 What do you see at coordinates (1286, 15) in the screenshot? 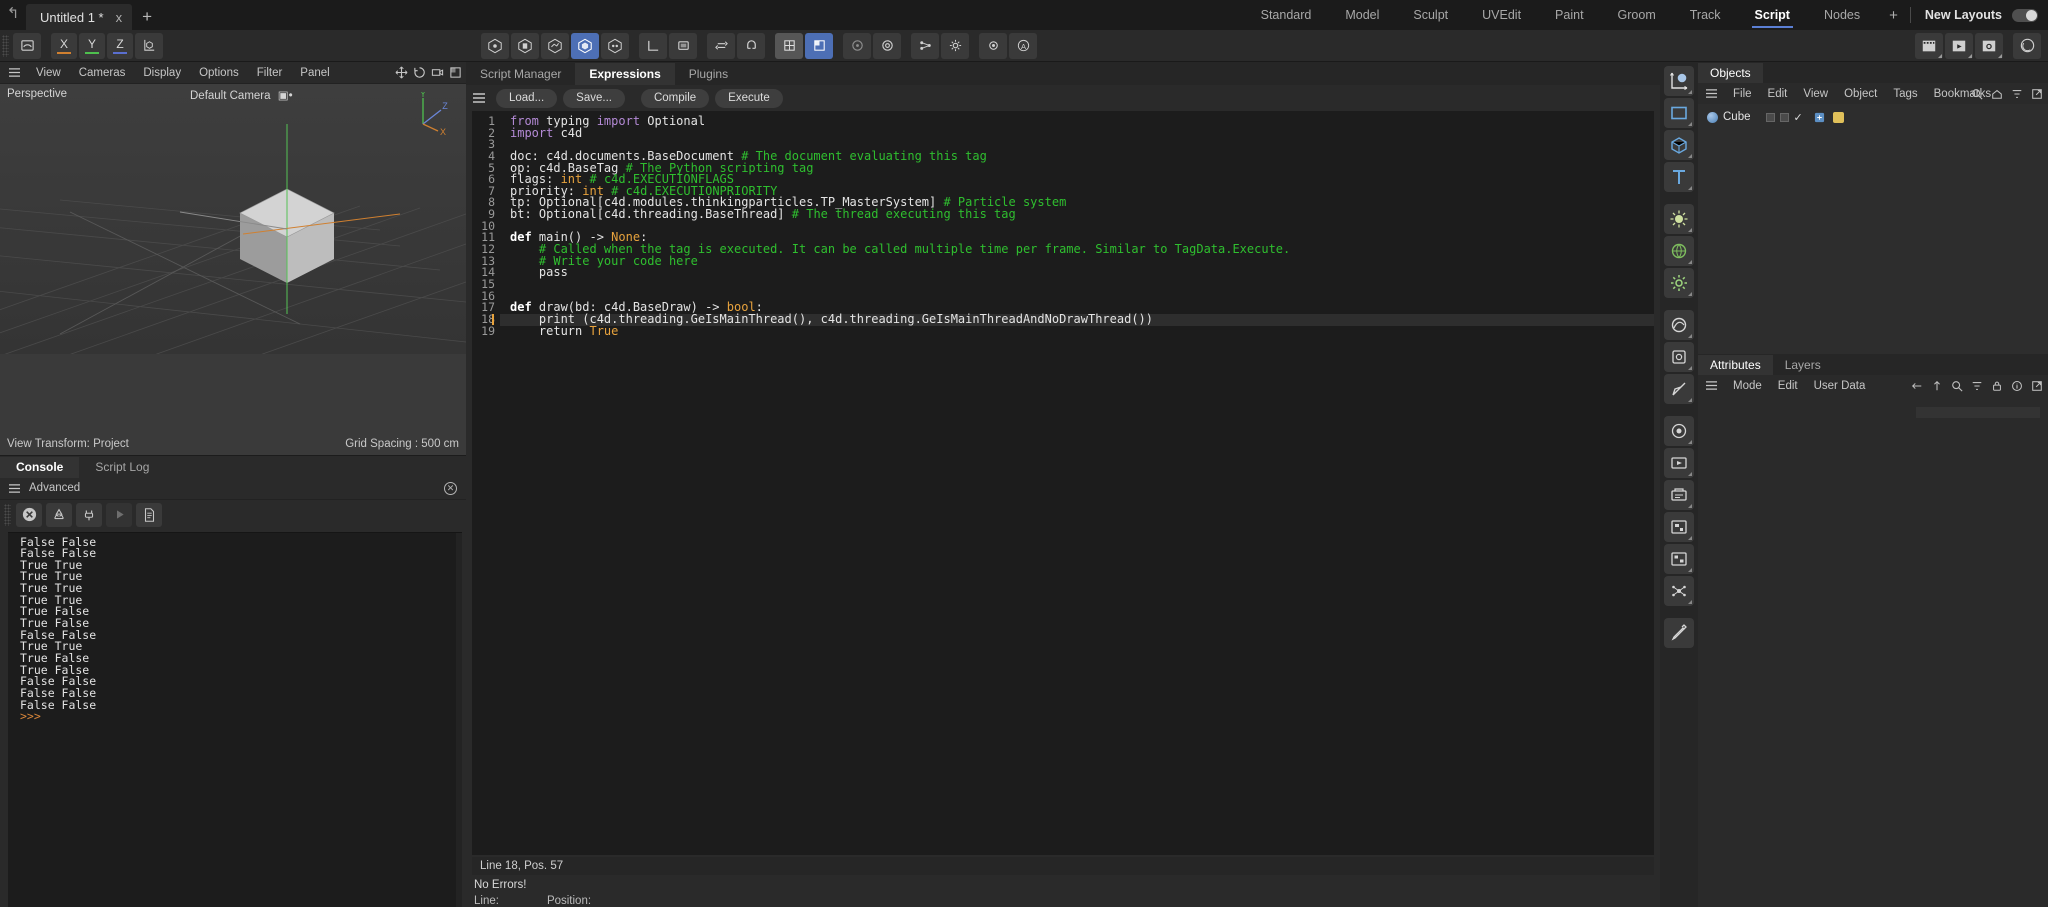
I see `layout-tab-standard: Standard` at bounding box center [1286, 15].